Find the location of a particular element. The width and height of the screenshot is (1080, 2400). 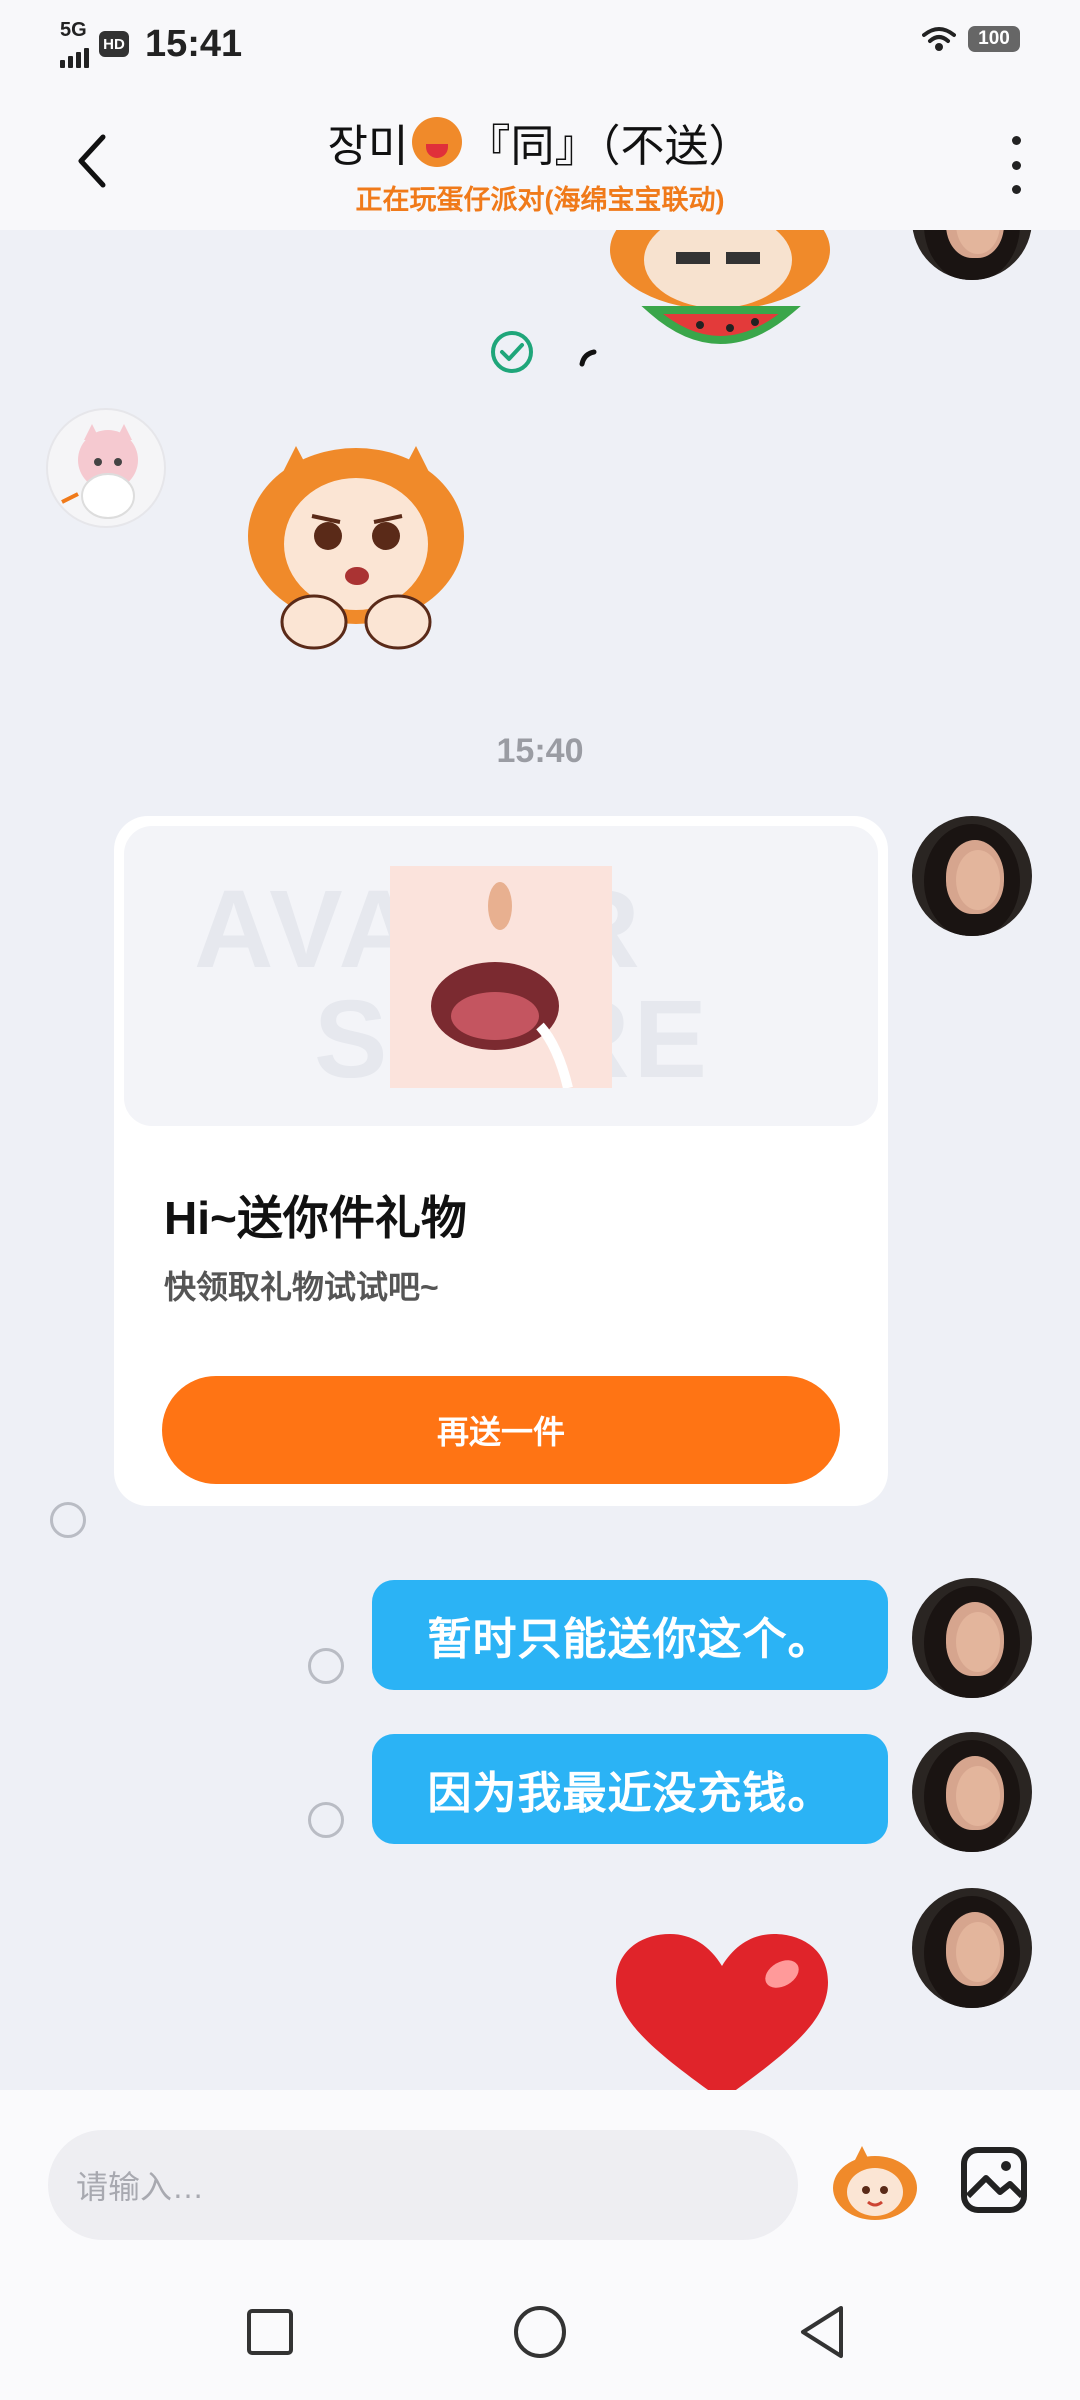

square-icon is located at coordinates (270, 2332).